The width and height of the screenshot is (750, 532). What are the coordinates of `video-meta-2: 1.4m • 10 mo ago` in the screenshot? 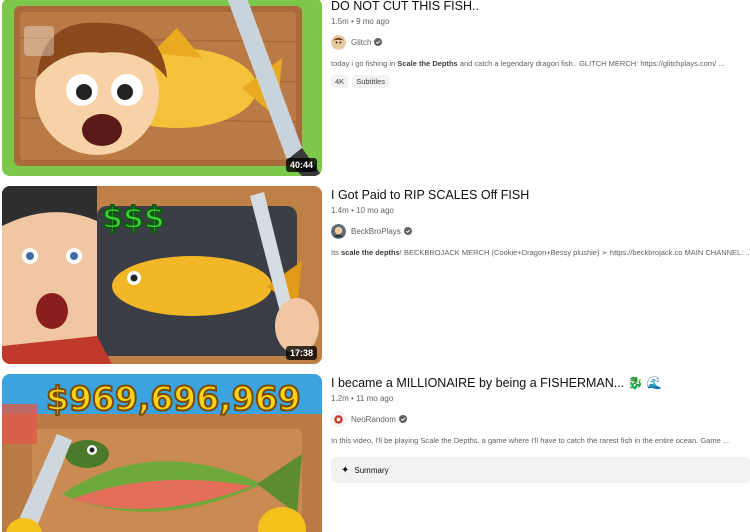 It's located at (540, 211).